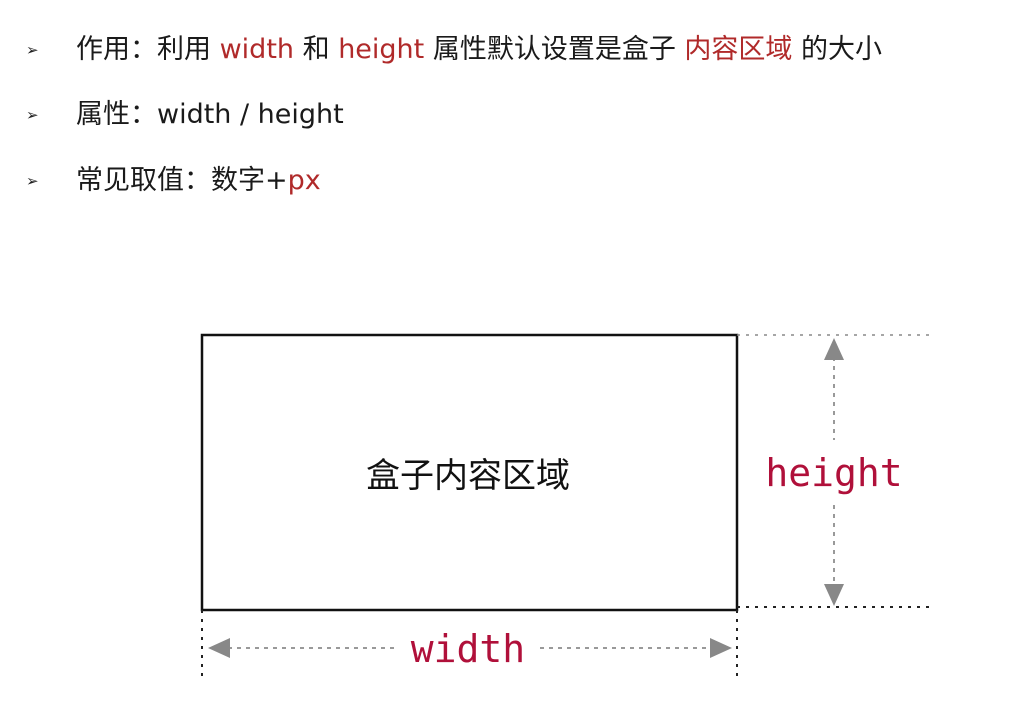  Describe the element at coordinates (834, 349) in the screenshot. I see `arrow-up-icon` at that location.